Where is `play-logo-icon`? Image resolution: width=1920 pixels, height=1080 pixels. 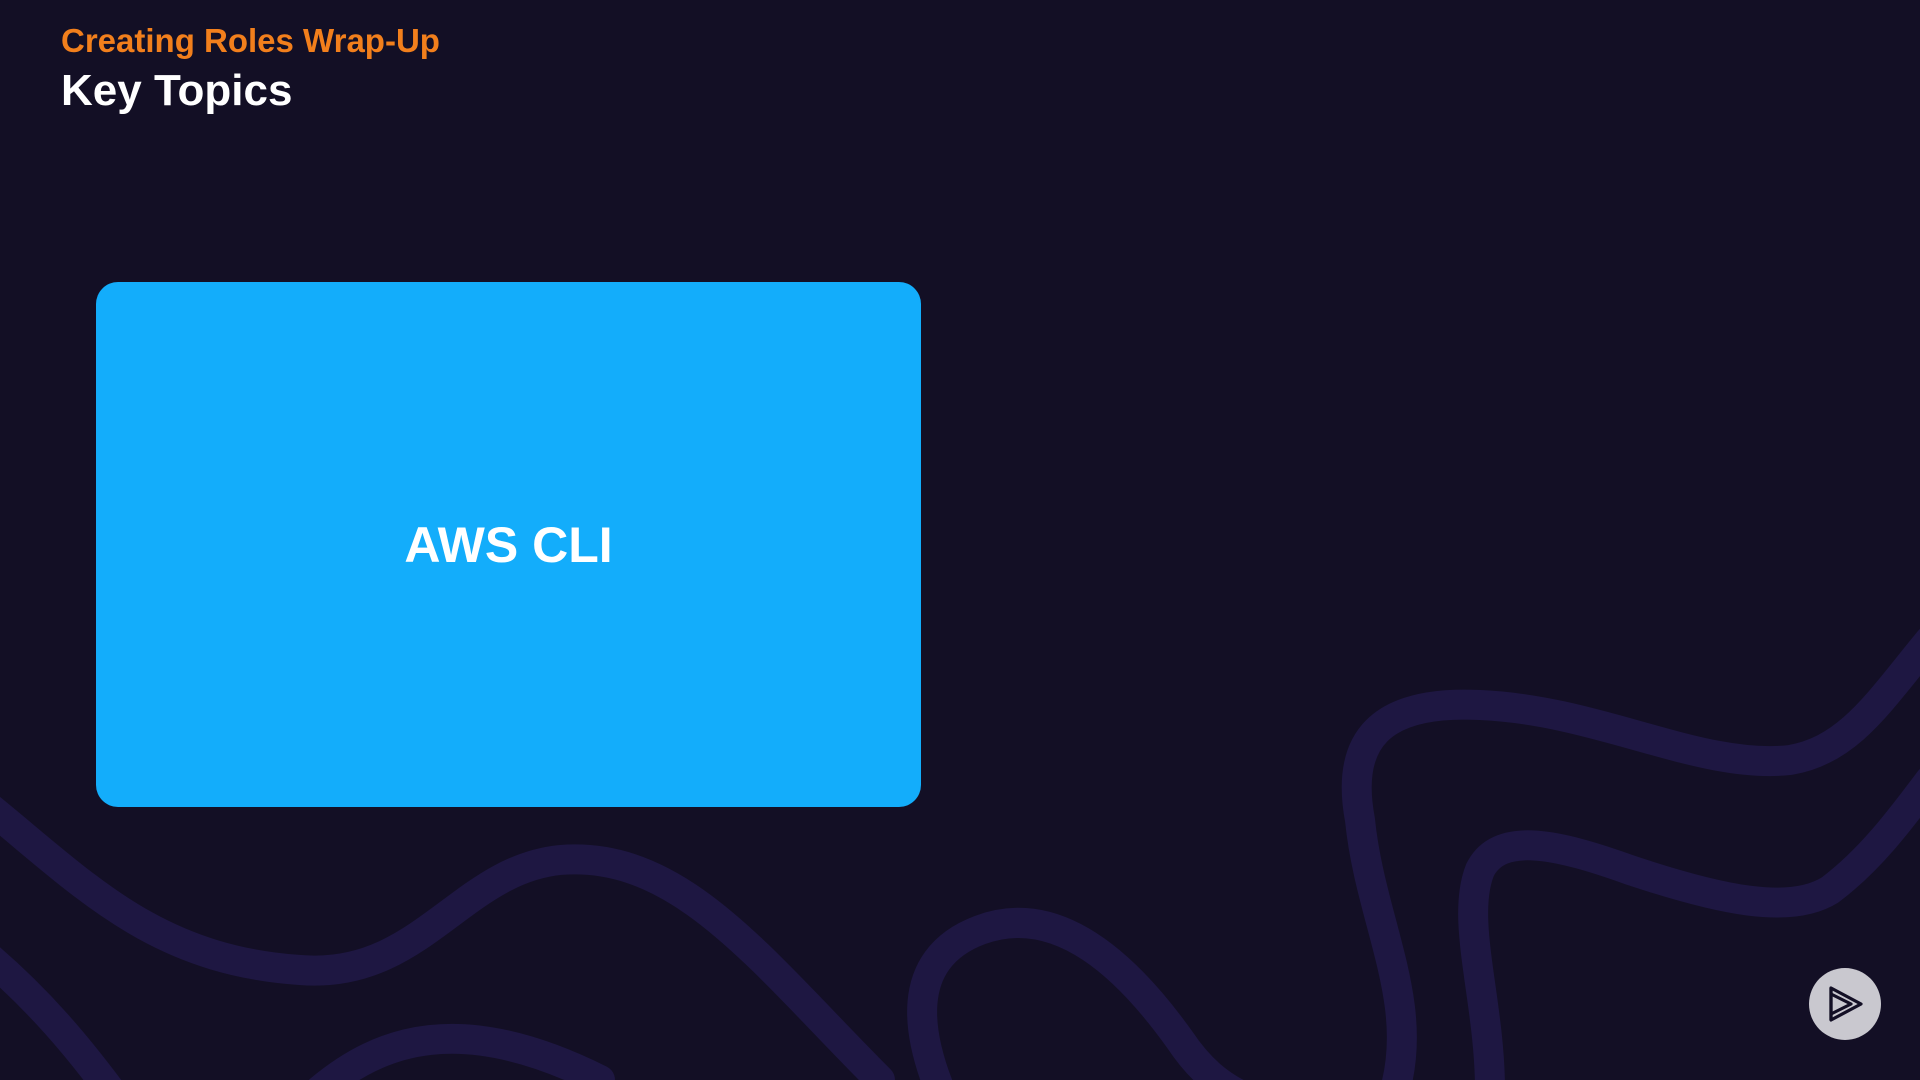
play-logo-icon is located at coordinates (1845, 1004).